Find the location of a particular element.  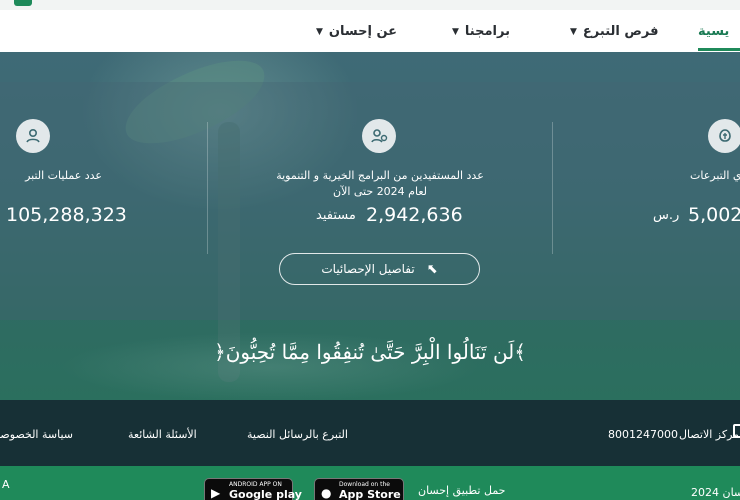

nav-item-programs: ▼ برامجنا is located at coordinates (481, 31).